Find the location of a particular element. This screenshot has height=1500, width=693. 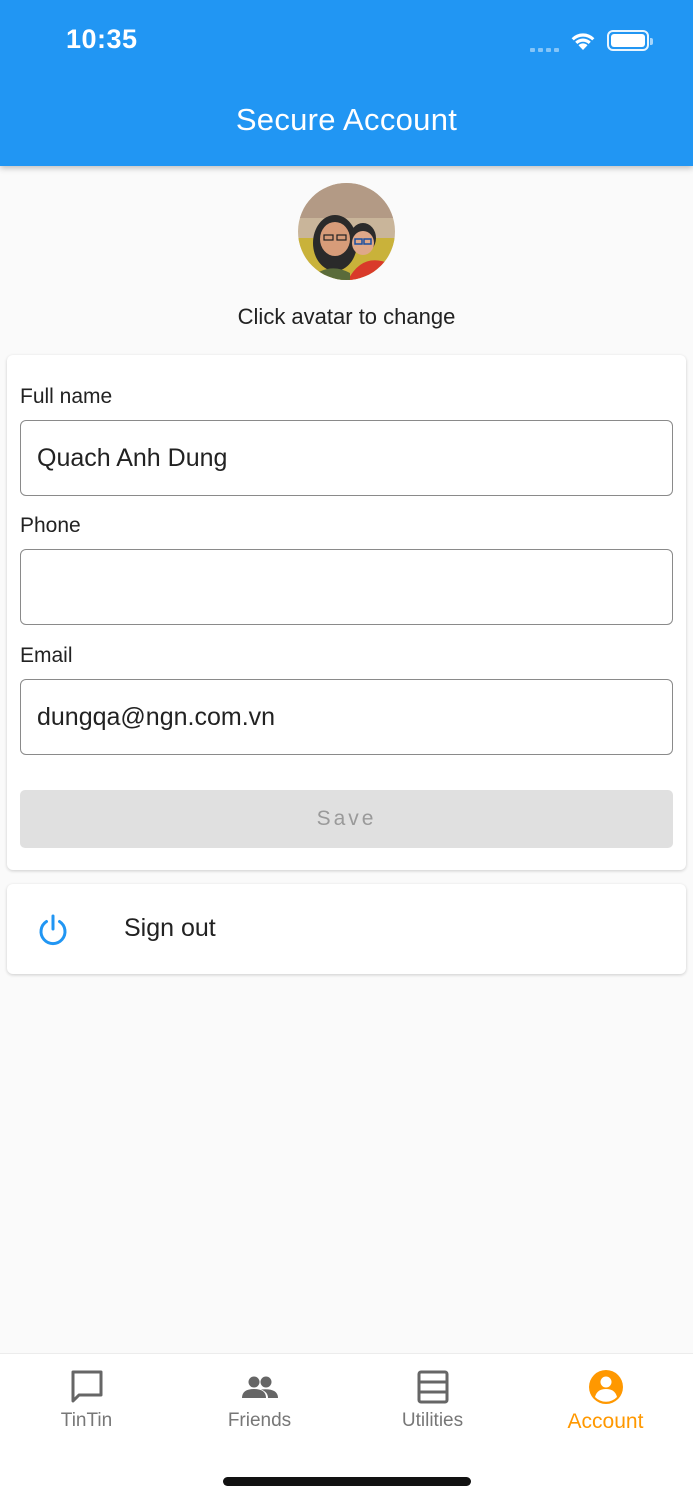

avatar is located at coordinates (346, 231).